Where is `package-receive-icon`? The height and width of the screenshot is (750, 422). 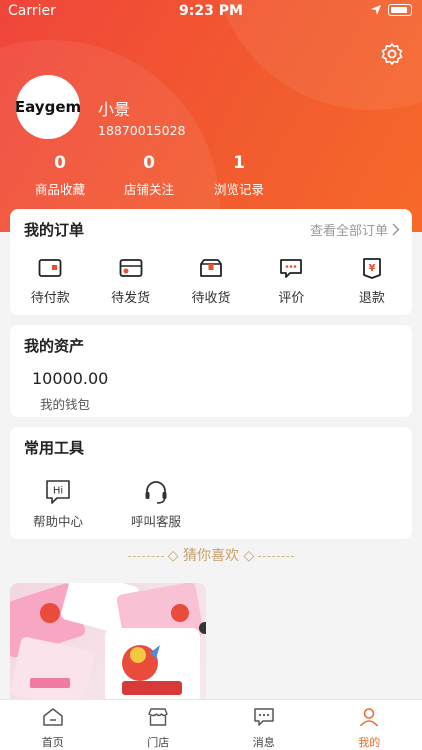
package-receive-icon is located at coordinates (211, 268).